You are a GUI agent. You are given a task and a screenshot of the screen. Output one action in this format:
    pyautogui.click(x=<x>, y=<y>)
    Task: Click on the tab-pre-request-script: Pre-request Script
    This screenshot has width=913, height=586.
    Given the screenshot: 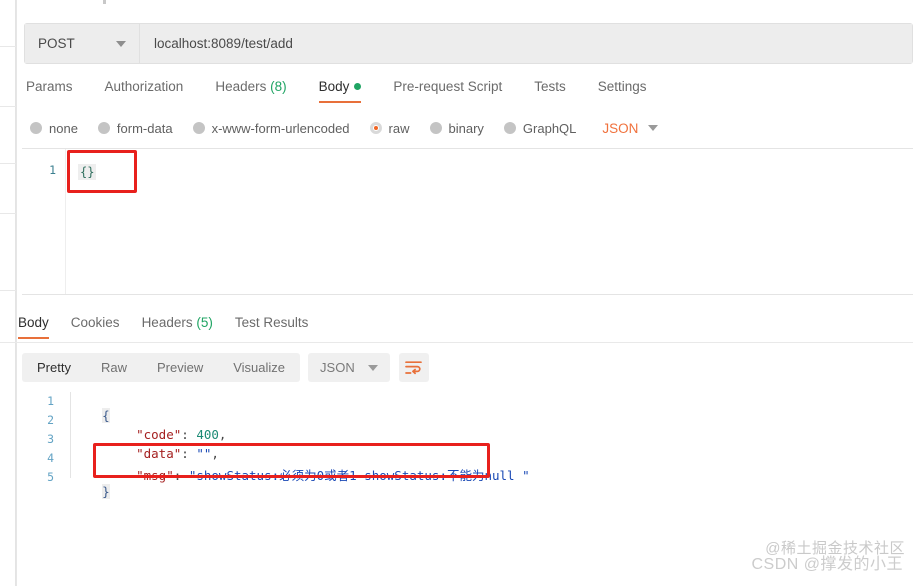 What is the action you would take?
    pyautogui.click(x=447, y=91)
    